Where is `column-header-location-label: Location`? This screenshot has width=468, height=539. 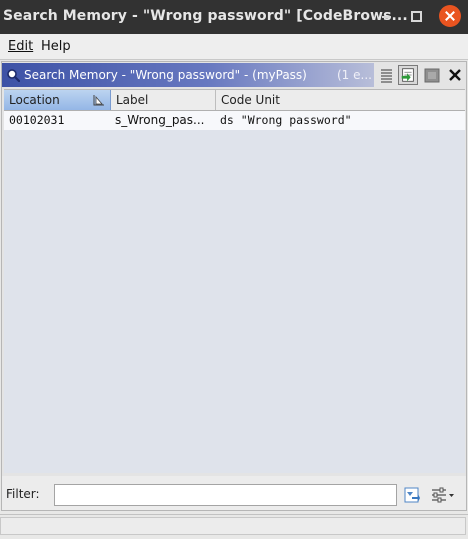
column-header-location-label: Location is located at coordinates (34, 100).